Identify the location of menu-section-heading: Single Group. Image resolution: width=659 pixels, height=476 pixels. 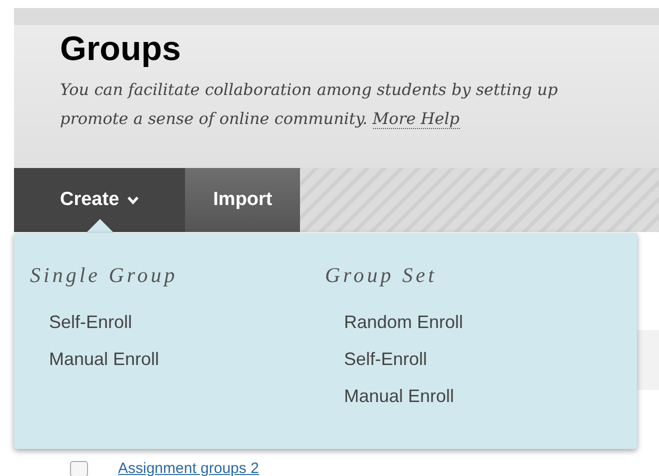
(104, 275).